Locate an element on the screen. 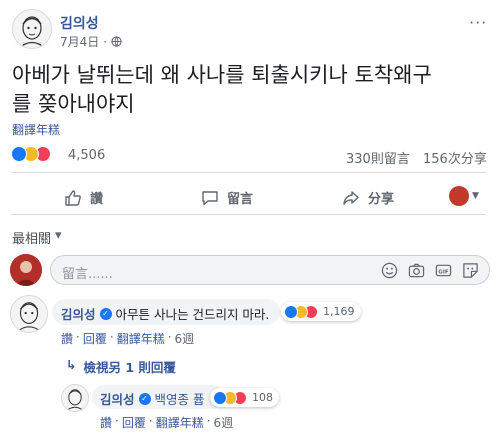 The height and width of the screenshot is (436, 497). post-date-row: 7月4日 · is located at coordinates (91, 41).